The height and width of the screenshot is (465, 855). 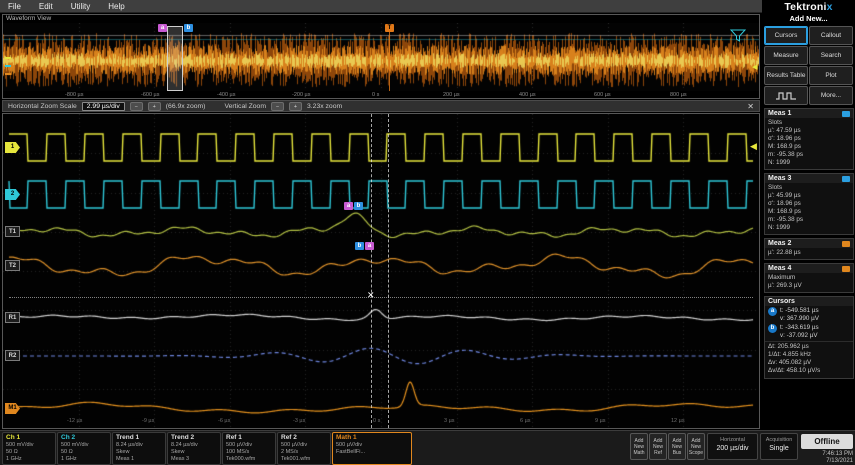 I want to click on trend2-name: Trend 2, so click(x=183, y=437).